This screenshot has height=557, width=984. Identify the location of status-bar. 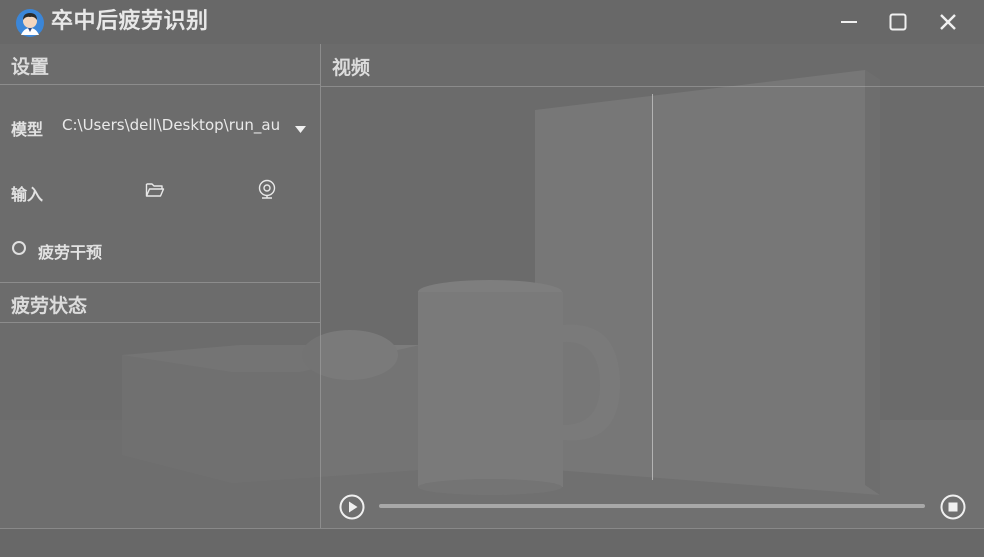
(492, 542).